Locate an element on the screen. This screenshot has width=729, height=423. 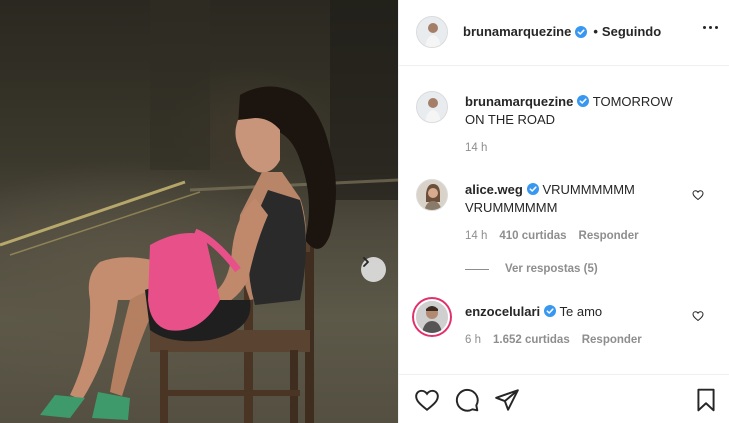
view-replies-label: Ver respostas (5) is located at coordinates (551, 269).